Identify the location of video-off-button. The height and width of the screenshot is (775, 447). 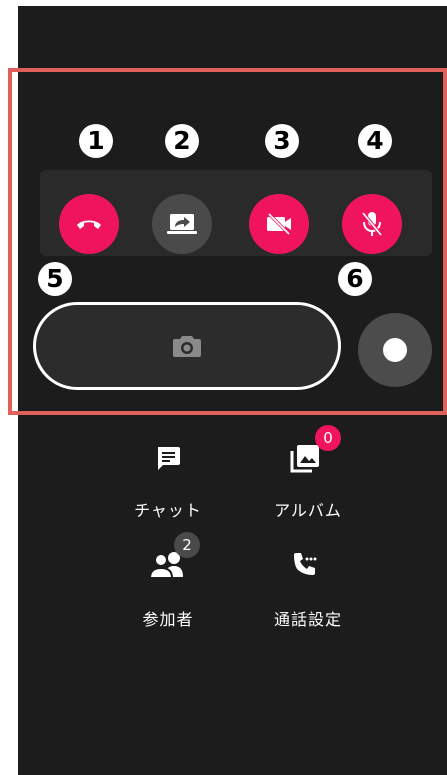
(279, 224).